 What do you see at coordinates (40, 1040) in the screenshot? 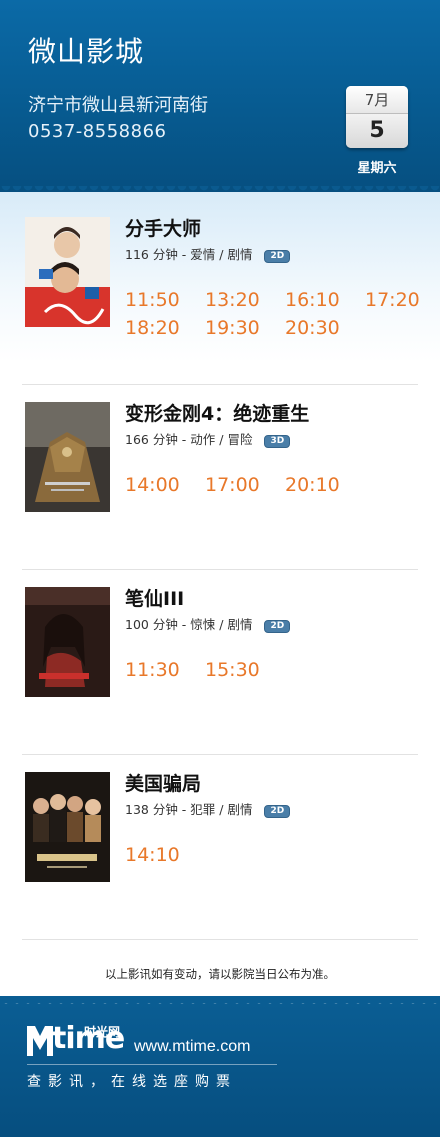
I see `mtime-m-logo-icon` at bounding box center [40, 1040].